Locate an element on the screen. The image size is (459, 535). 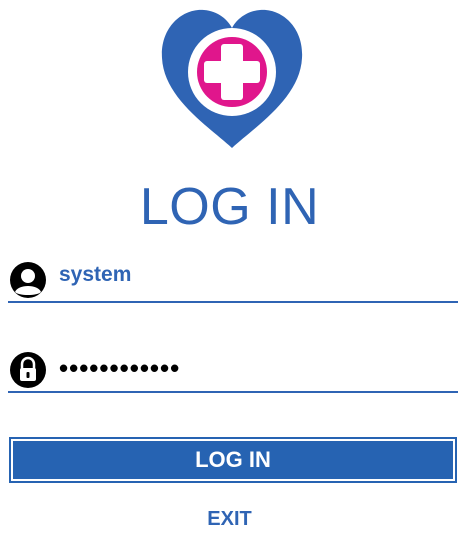
page-title: LOG IN is located at coordinates (229, 207).